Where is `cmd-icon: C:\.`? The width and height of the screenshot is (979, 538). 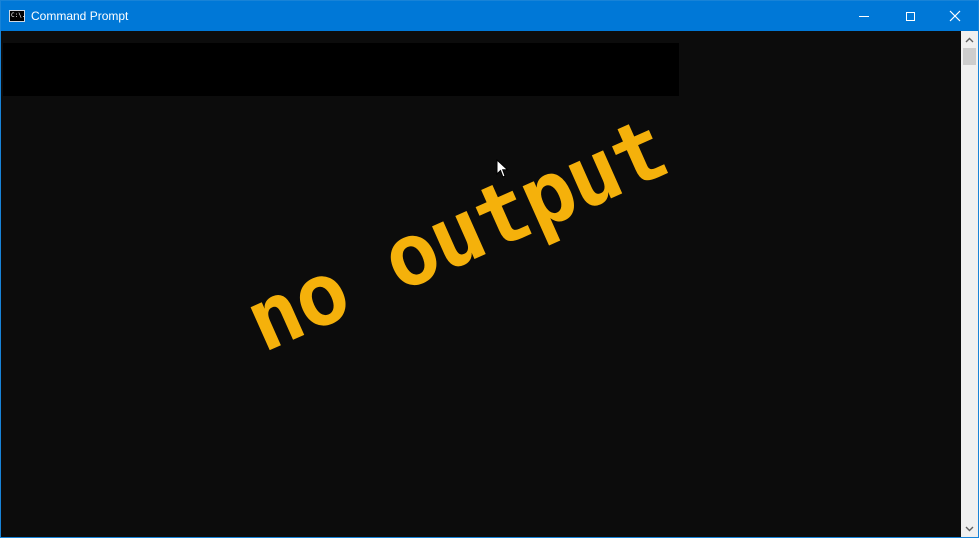
cmd-icon: C:\. is located at coordinates (17, 16).